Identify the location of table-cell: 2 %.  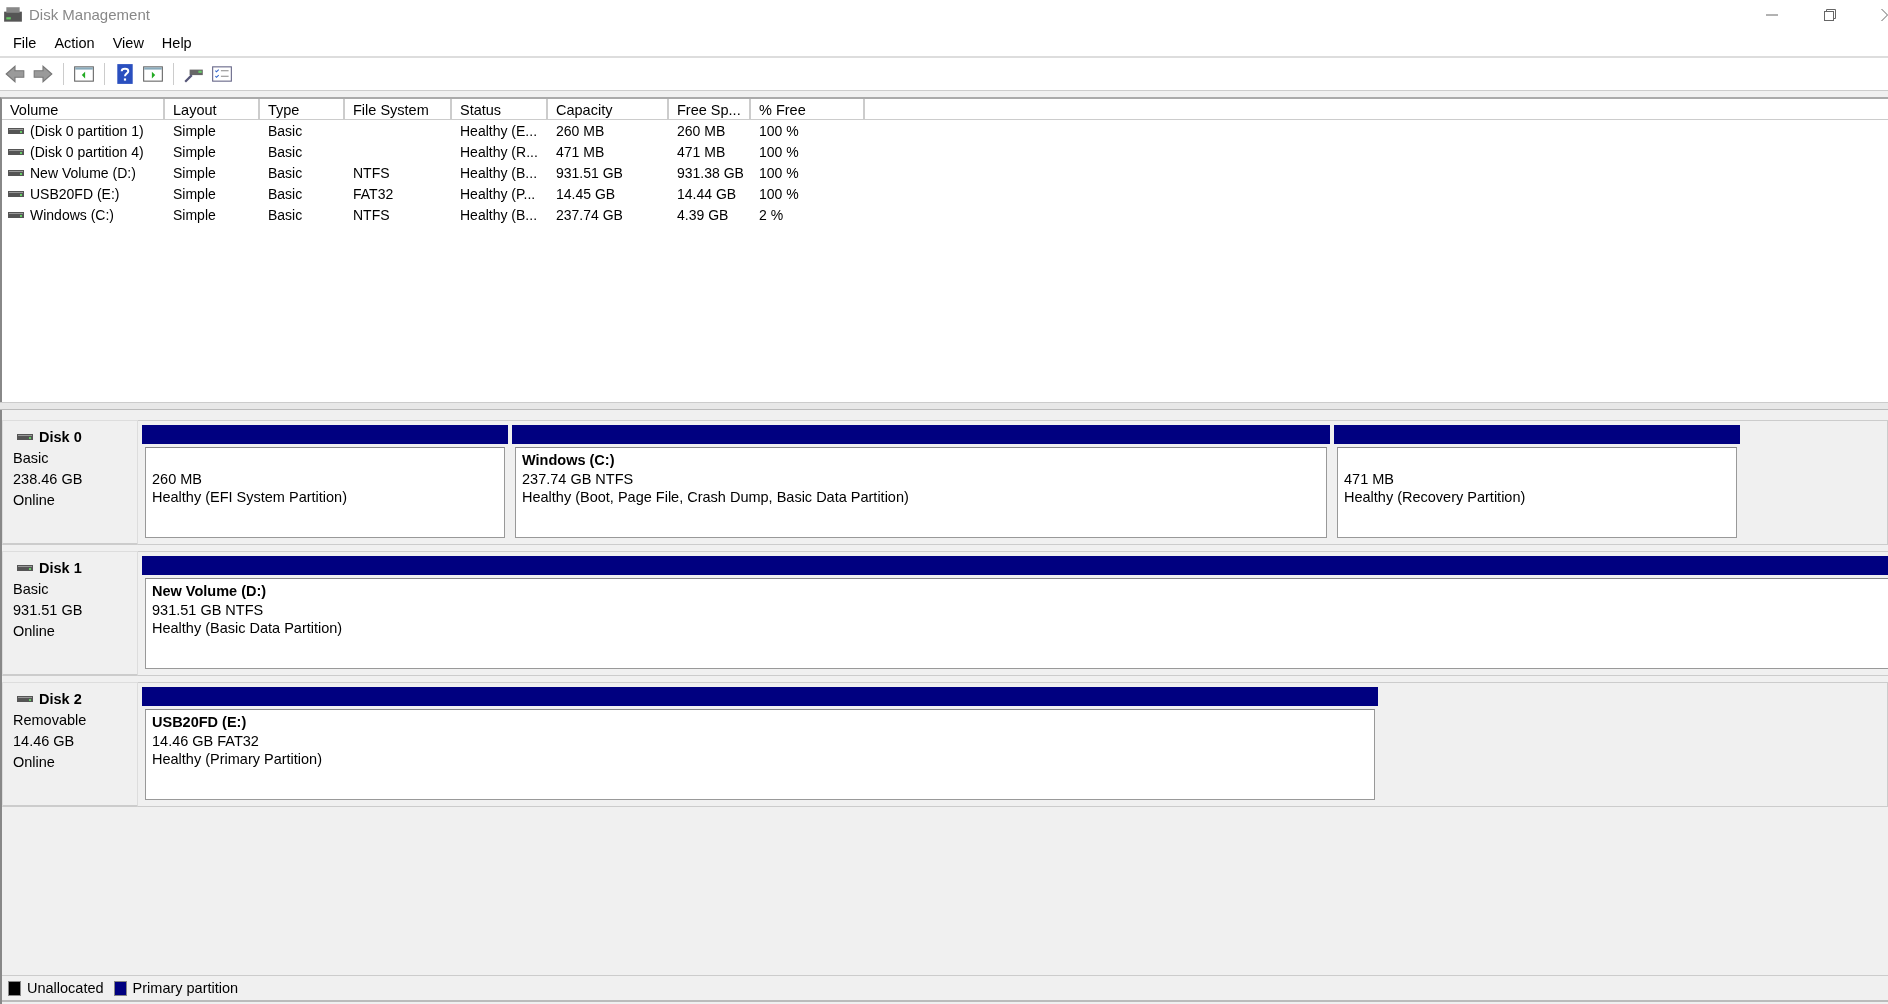
(771, 214).